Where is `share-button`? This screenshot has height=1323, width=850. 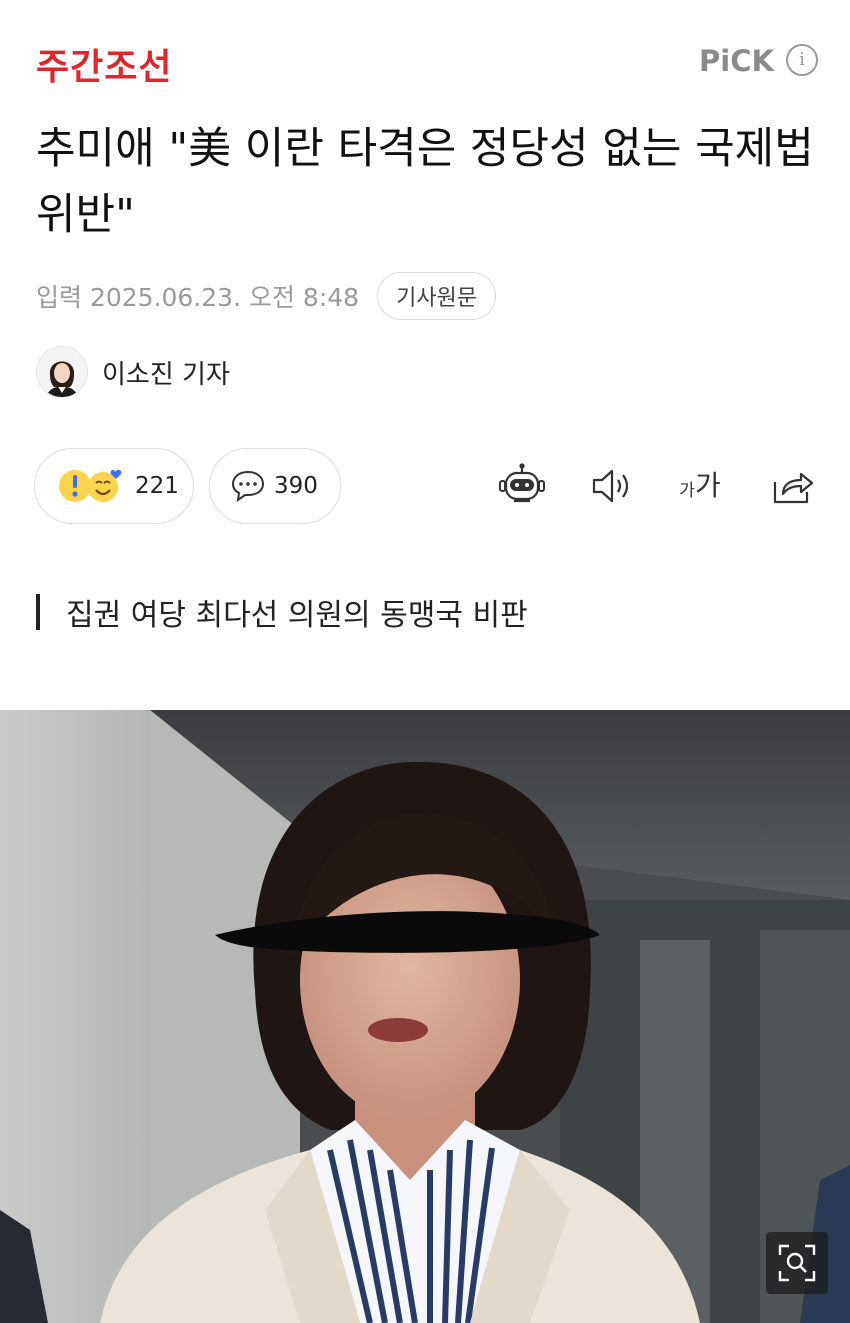
share-button is located at coordinates (793, 486).